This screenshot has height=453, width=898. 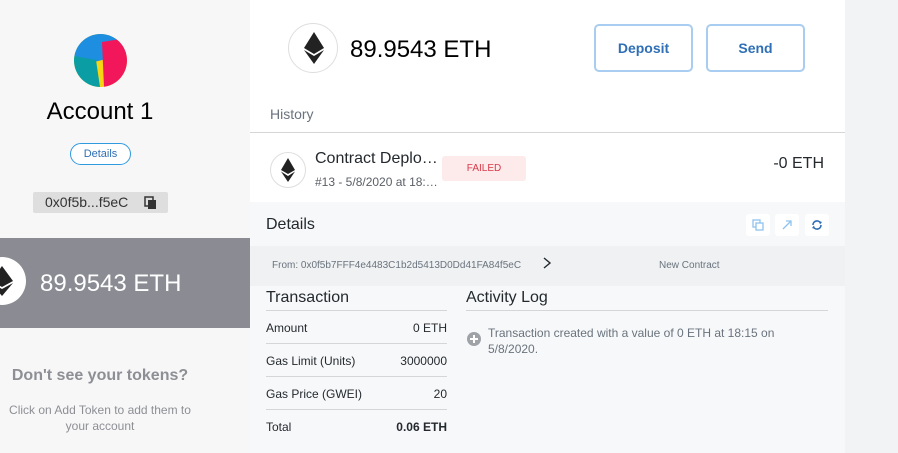 What do you see at coordinates (311, 361) in the screenshot?
I see `detail-label: Gas Limit (Units)` at bounding box center [311, 361].